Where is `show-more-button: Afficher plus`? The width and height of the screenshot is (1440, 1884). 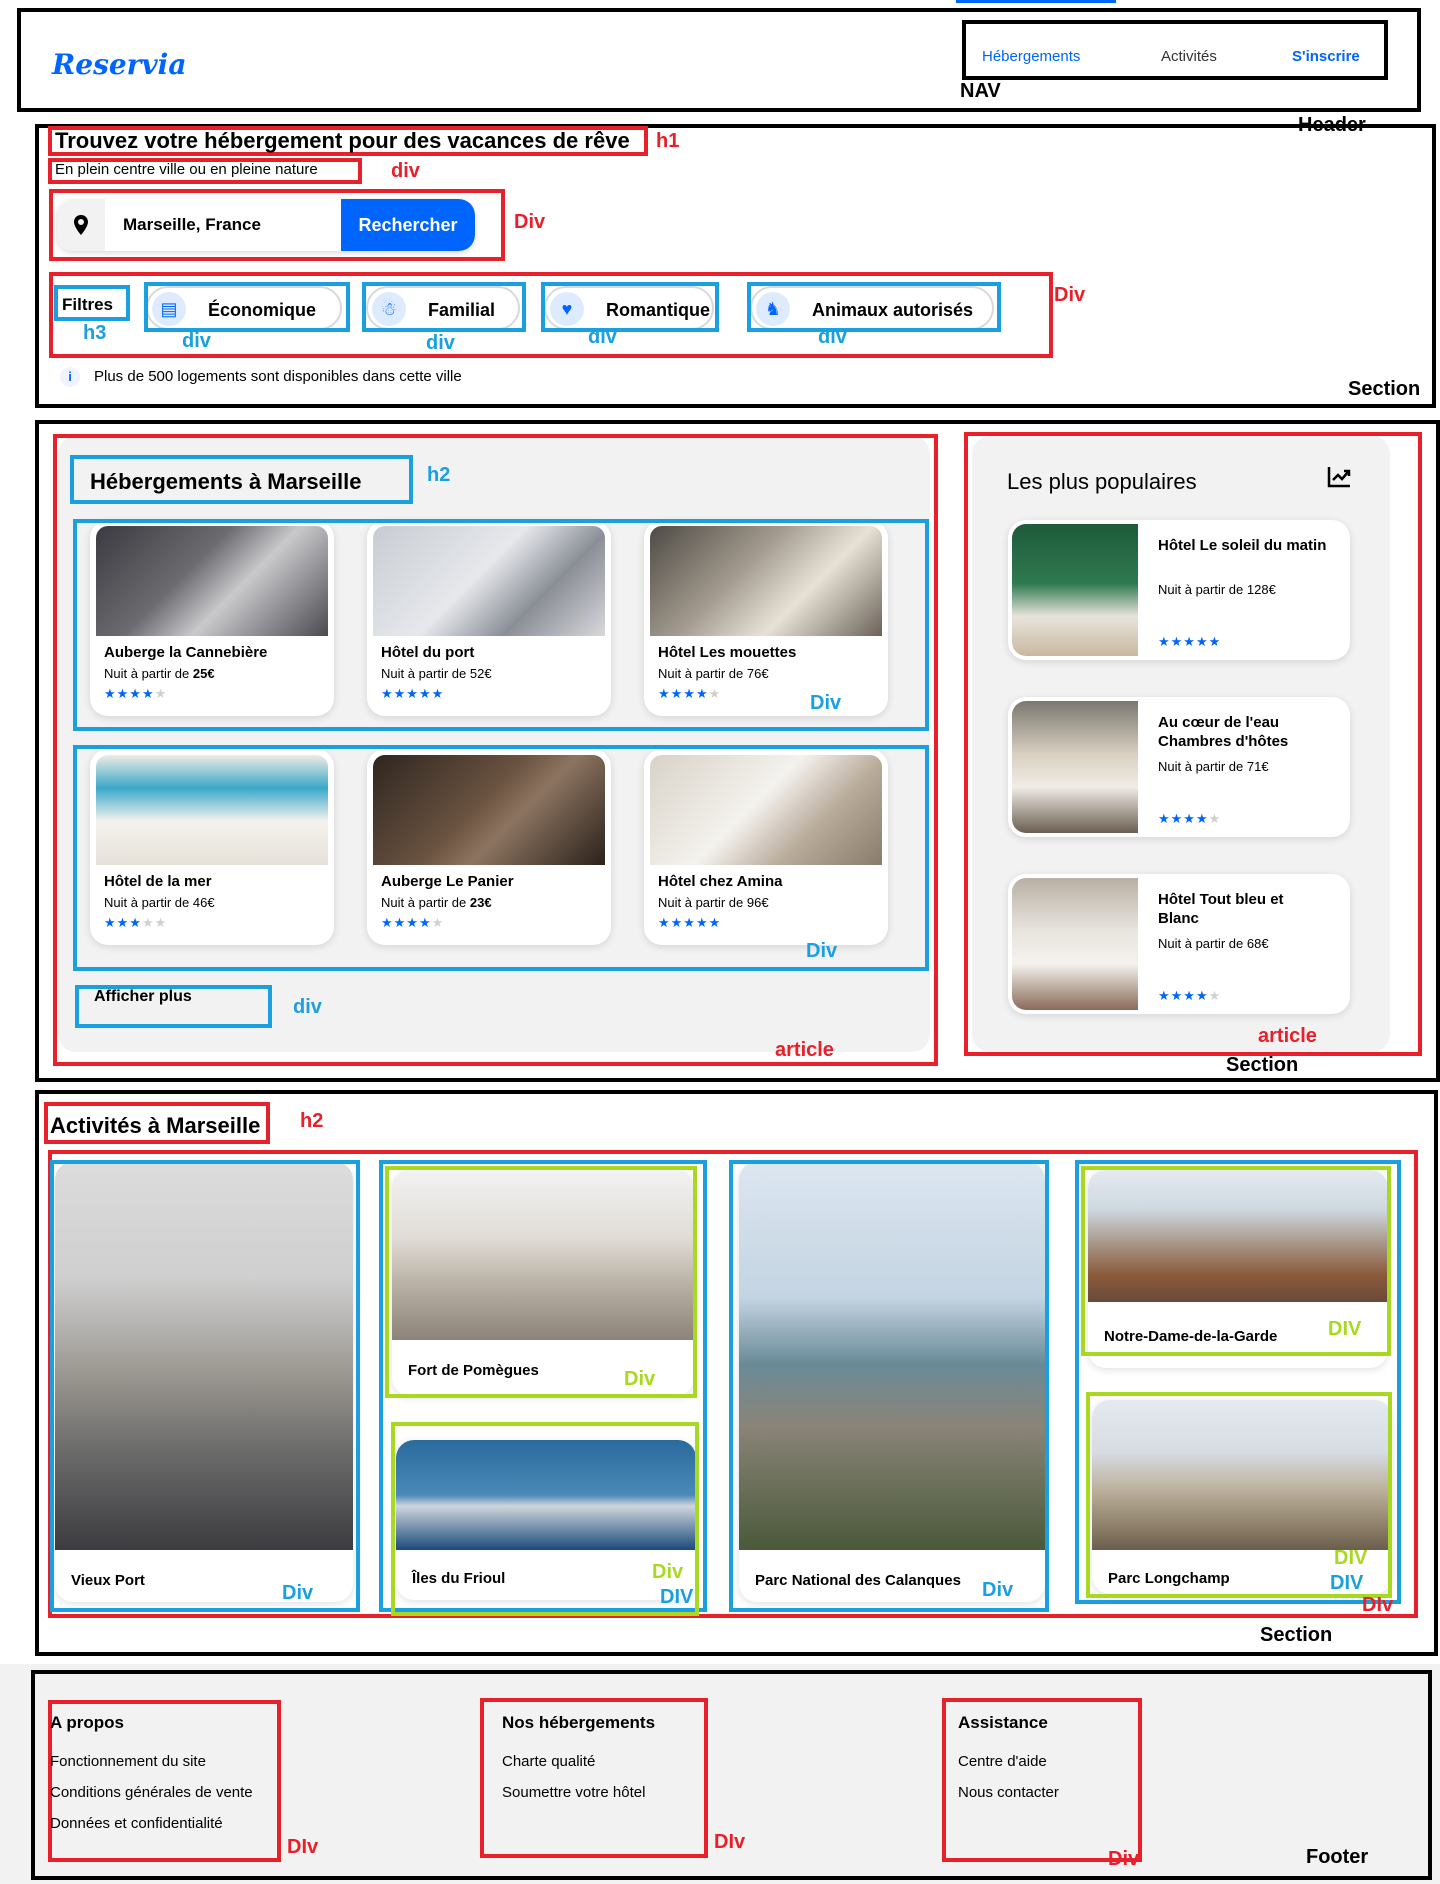 show-more-button: Afficher plus is located at coordinates (143, 997).